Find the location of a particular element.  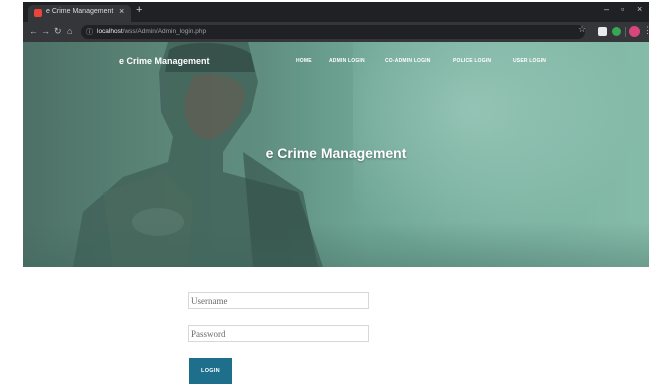

address-bar: ⓘ localhost/wss/Admin/Admin_login.php is located at coordinates (333, 32).